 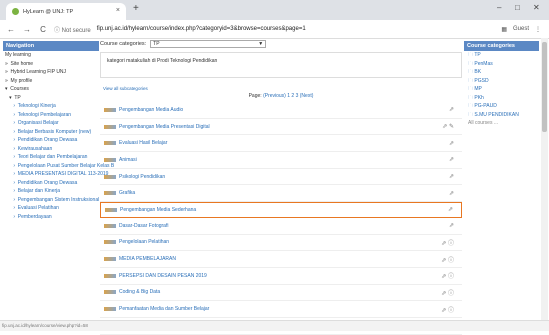 What do you see at coordinates (501, 46) in the screenshot?
I see `course-categories-header: Course categories` at bounding box center [501, 46].